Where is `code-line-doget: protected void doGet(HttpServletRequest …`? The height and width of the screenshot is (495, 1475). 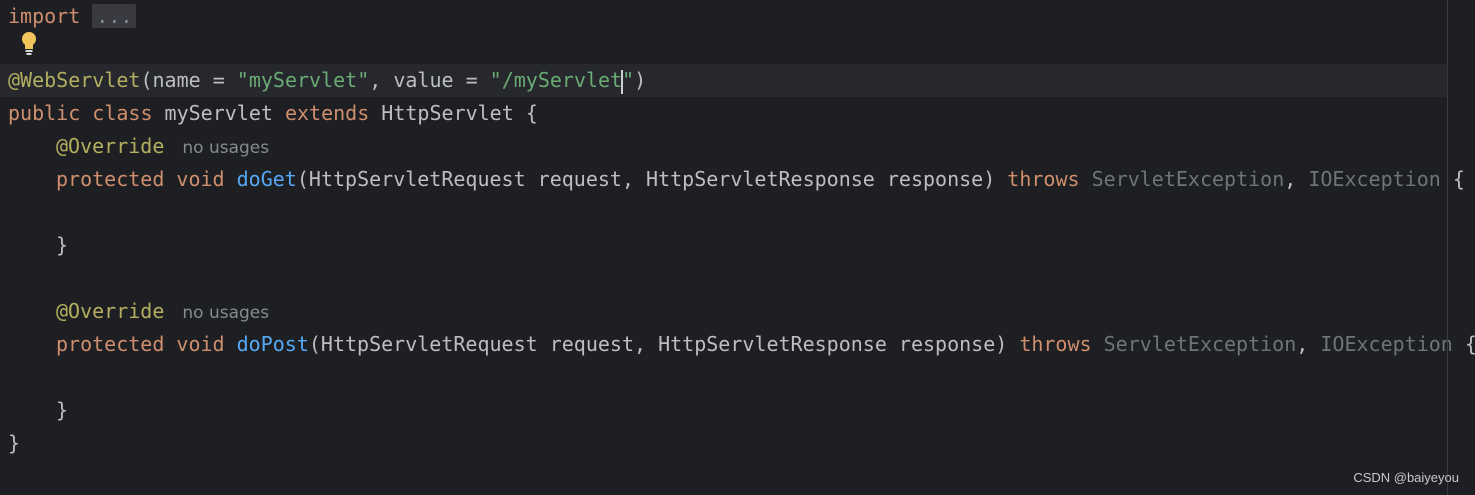
code-line-doget: protected void doGet(HttpServletRequest … is located at coordinates (732, 179).